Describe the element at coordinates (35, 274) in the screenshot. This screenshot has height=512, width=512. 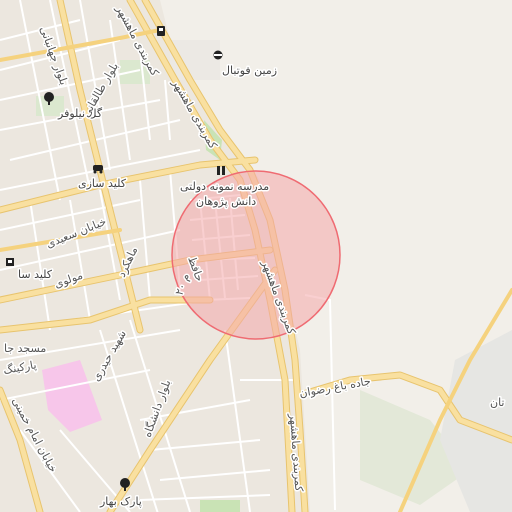
I see `label-kelid-sa: کلید سا` at that location.